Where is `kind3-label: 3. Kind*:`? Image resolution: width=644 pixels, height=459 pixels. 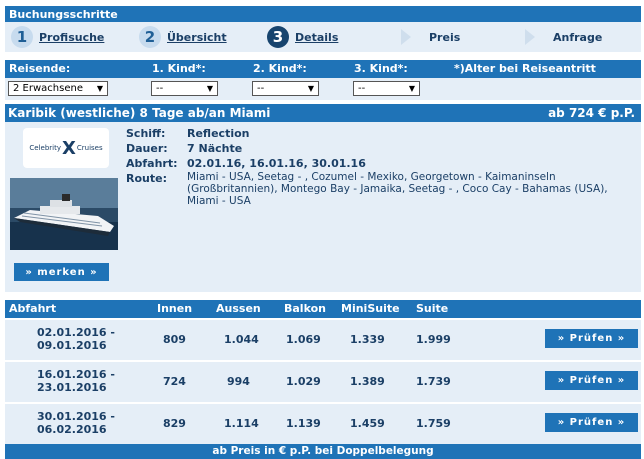
kind3-label: 3. Kind*: is located at coordinates (381, 68).